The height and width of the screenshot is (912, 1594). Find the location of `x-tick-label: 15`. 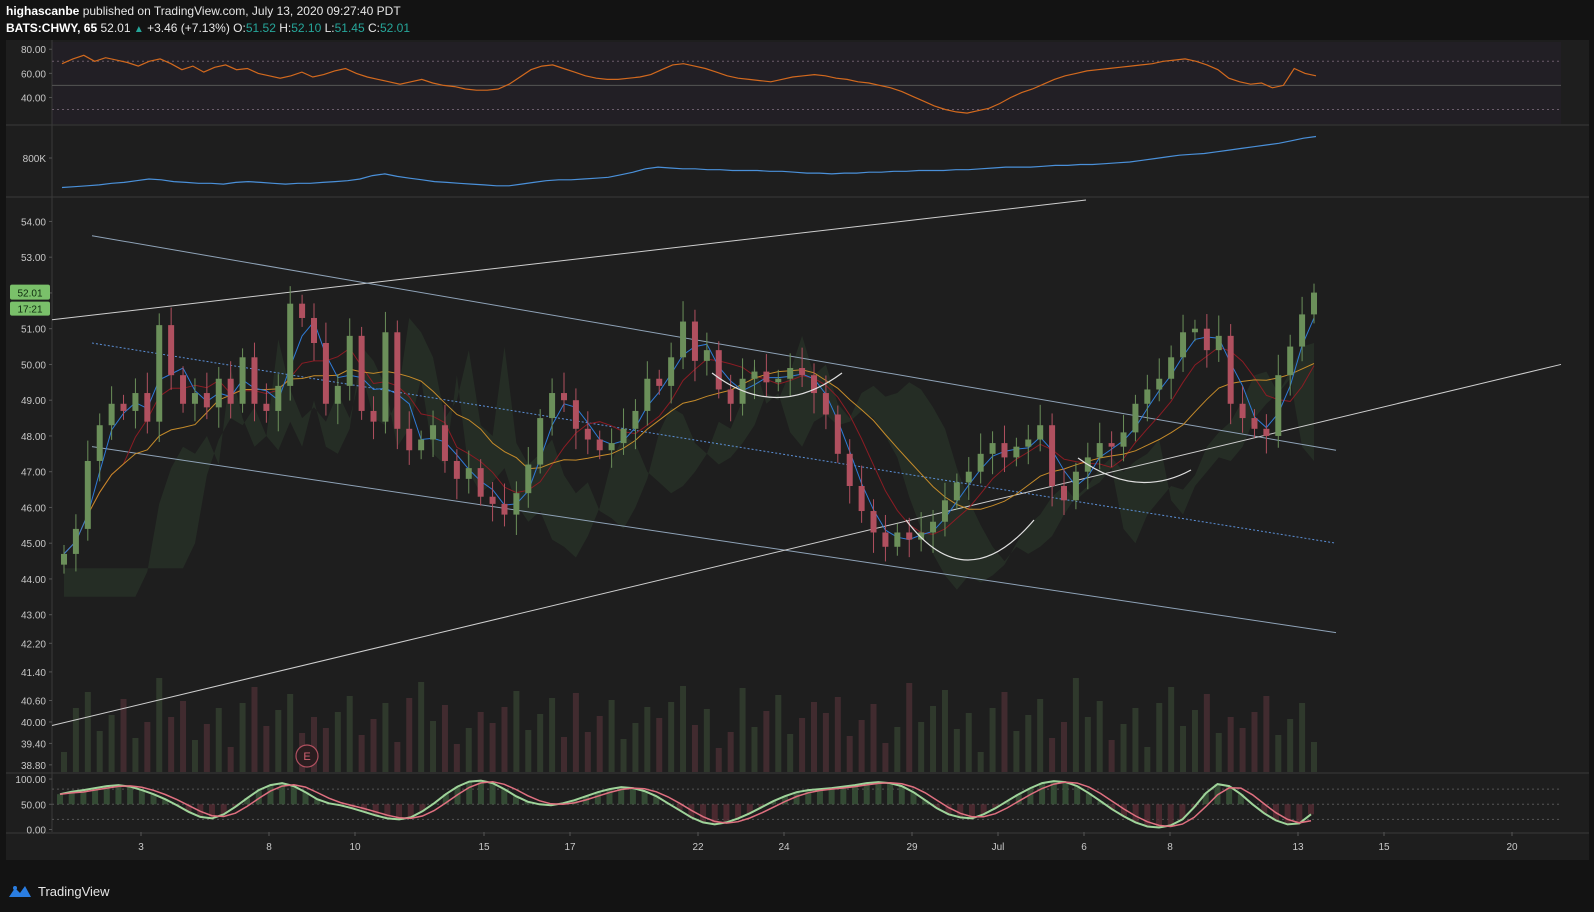

x-tick-label: 15 is located at coordinates (1384, 847).